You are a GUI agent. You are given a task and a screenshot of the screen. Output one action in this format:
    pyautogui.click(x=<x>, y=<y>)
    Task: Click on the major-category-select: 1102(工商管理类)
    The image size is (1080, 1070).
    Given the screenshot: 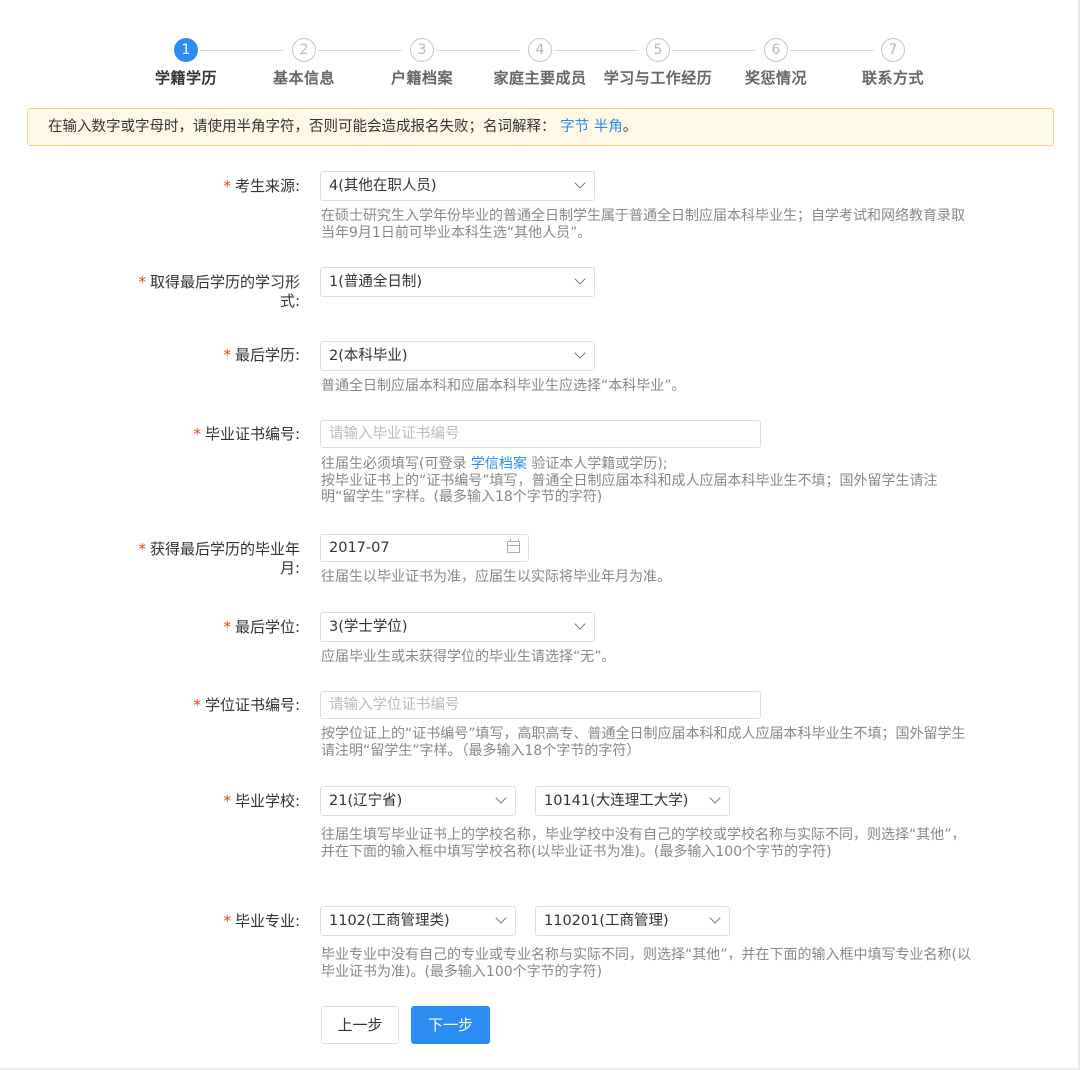 What is the action you would take?
    pyautogui.click(x=418, y=921)
    